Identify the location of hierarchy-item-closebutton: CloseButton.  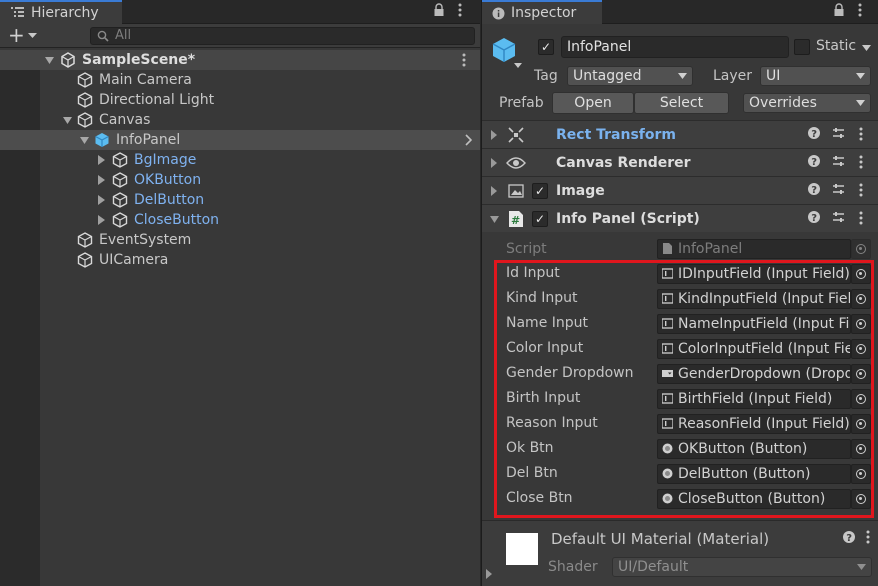
(240, 220).